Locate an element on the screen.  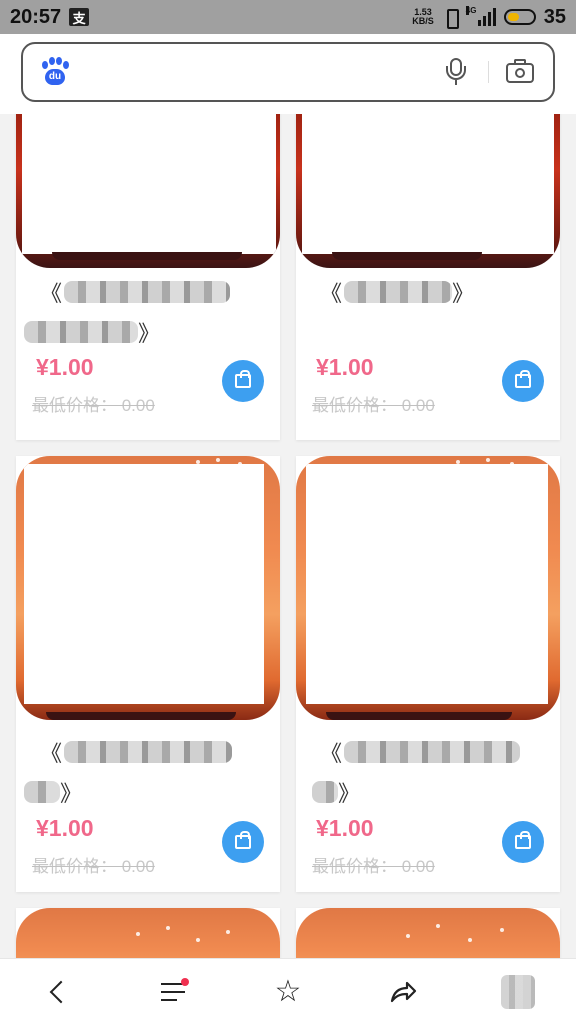
network-speed-unit: KB/S is located at coordinates (423, 21).